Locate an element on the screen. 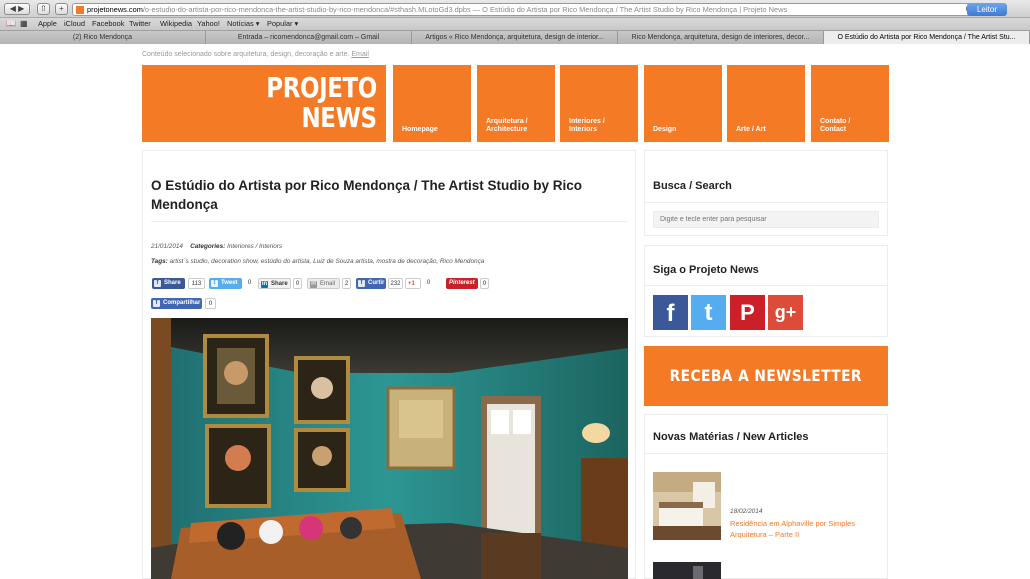  google-plus-one-button: +1 is located at coordinates (413, 283).